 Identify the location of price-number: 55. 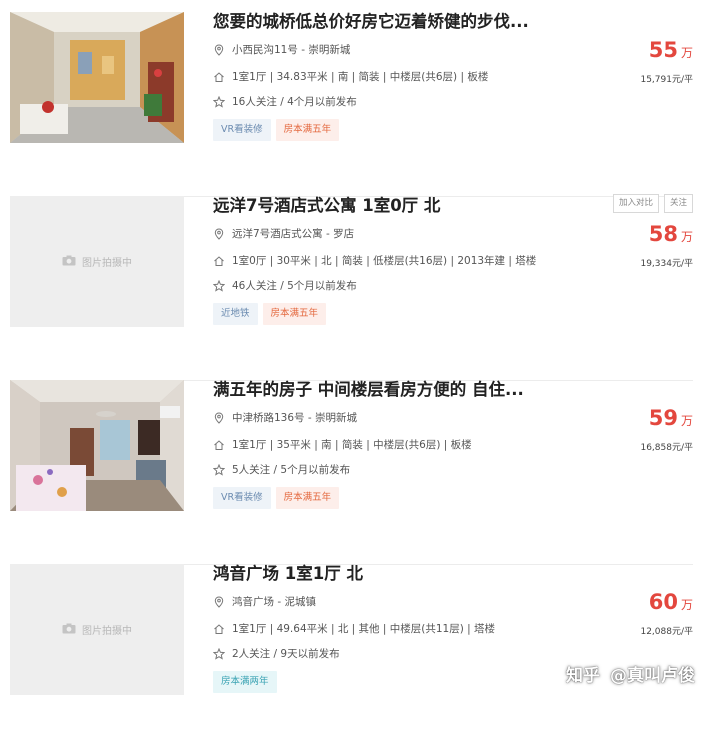
(663, 50).